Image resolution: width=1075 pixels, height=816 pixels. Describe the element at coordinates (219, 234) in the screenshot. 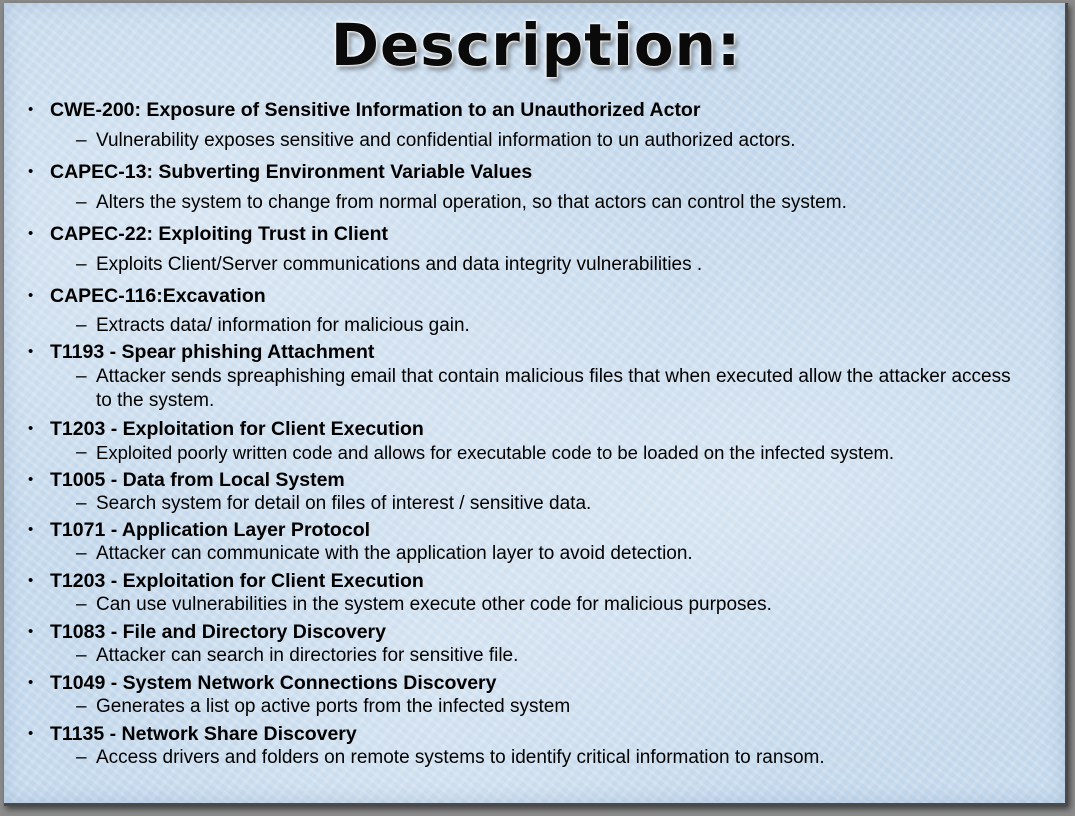

I see `item-heading: CAPEC-22: Exploiting Trust in Client` at that location.